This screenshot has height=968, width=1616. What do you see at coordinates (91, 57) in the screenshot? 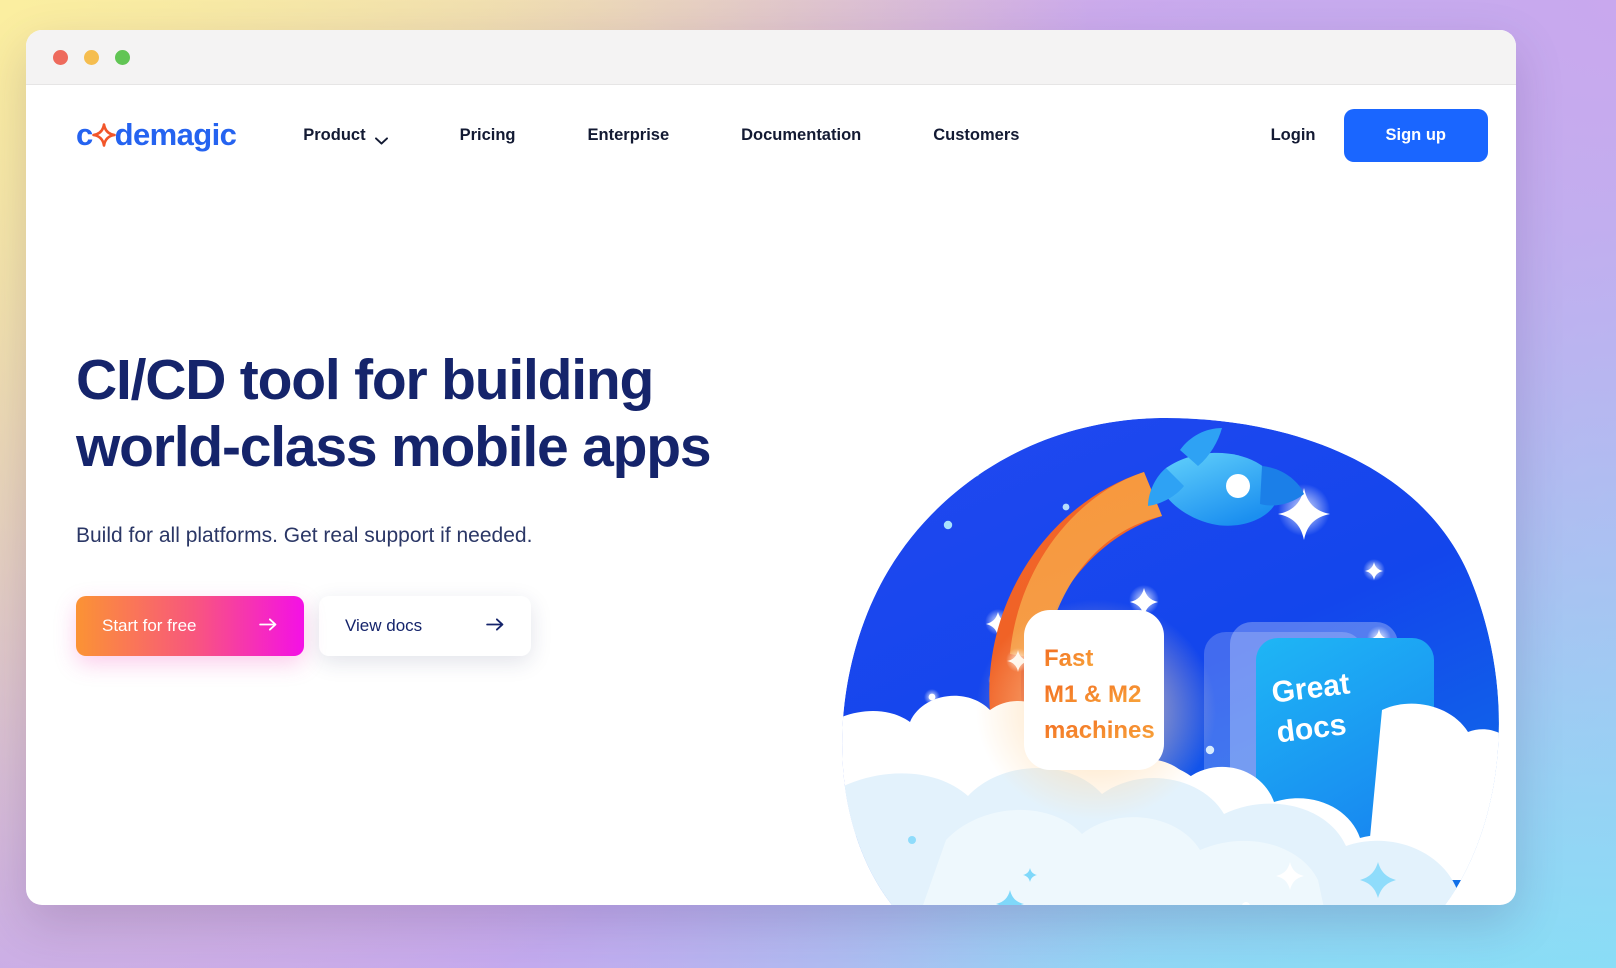
I see `minimize-window-button` at bounding box center [91, 57].